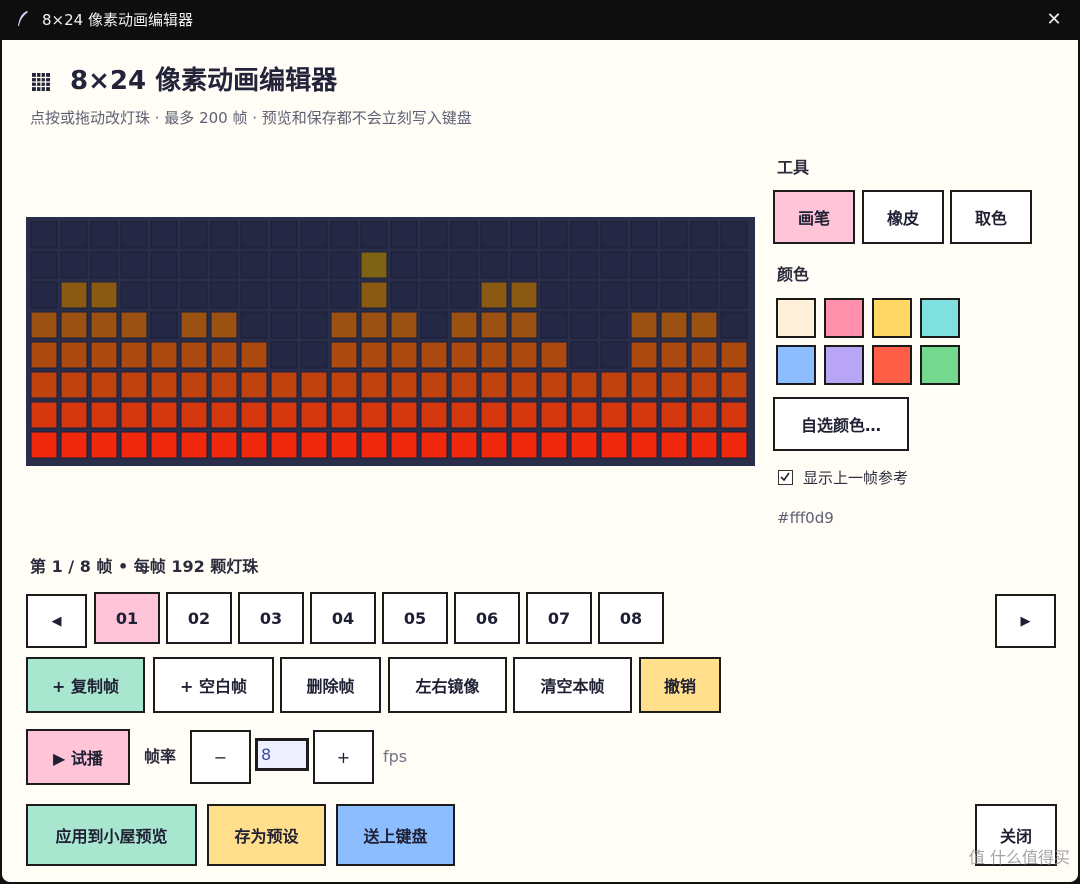  I want to click on delete-frame-button: 删除帧, so click(330, 685).